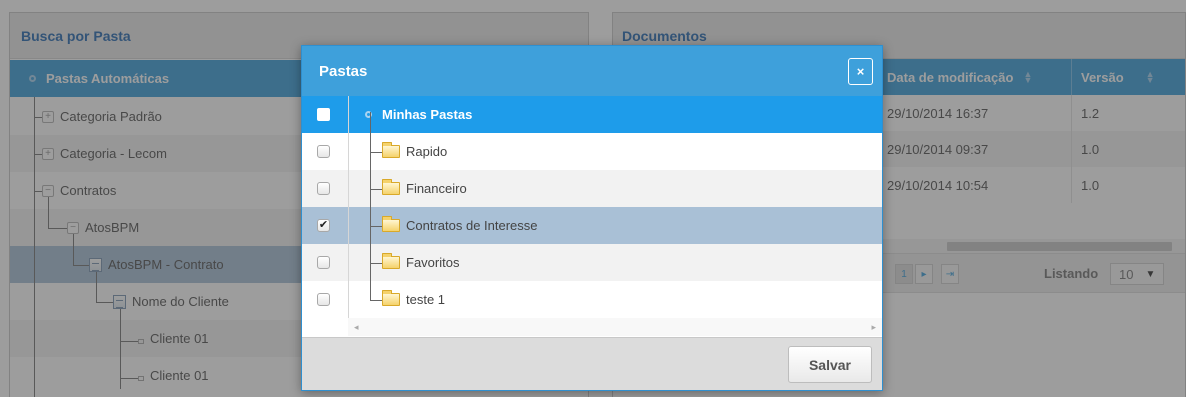  What do you see at coordinates (873, 327) in the screenshot?
I see `scroll-right-icon: ▸` at bounding box center [873, 327].